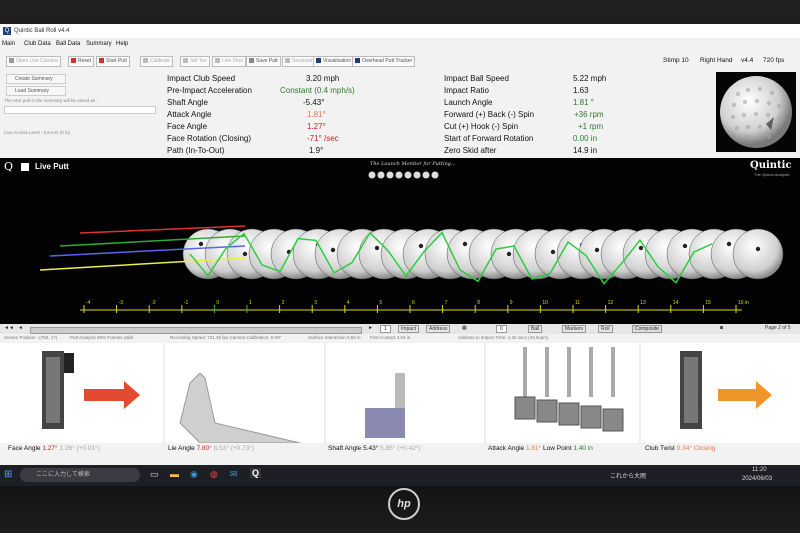 Image resolution: width=800 pixels, height=533 pixels. I want to click on ruler-label: 4, so click(348, 303).